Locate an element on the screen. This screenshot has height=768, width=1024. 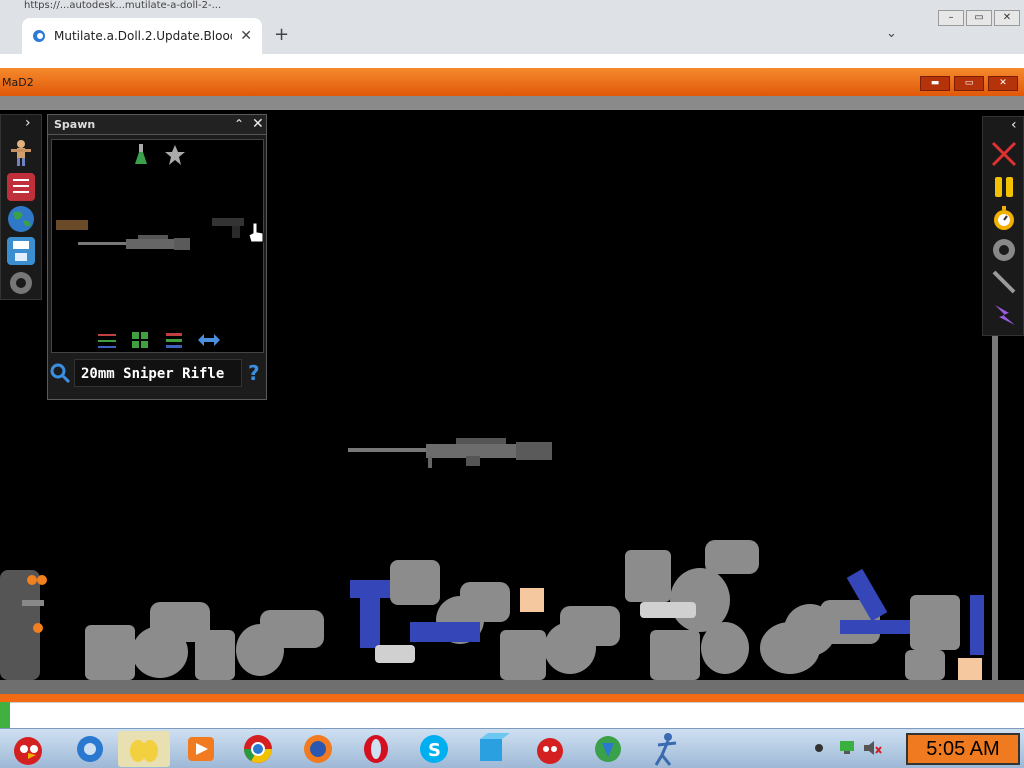
save-icon is located at coordinates (21, 251).